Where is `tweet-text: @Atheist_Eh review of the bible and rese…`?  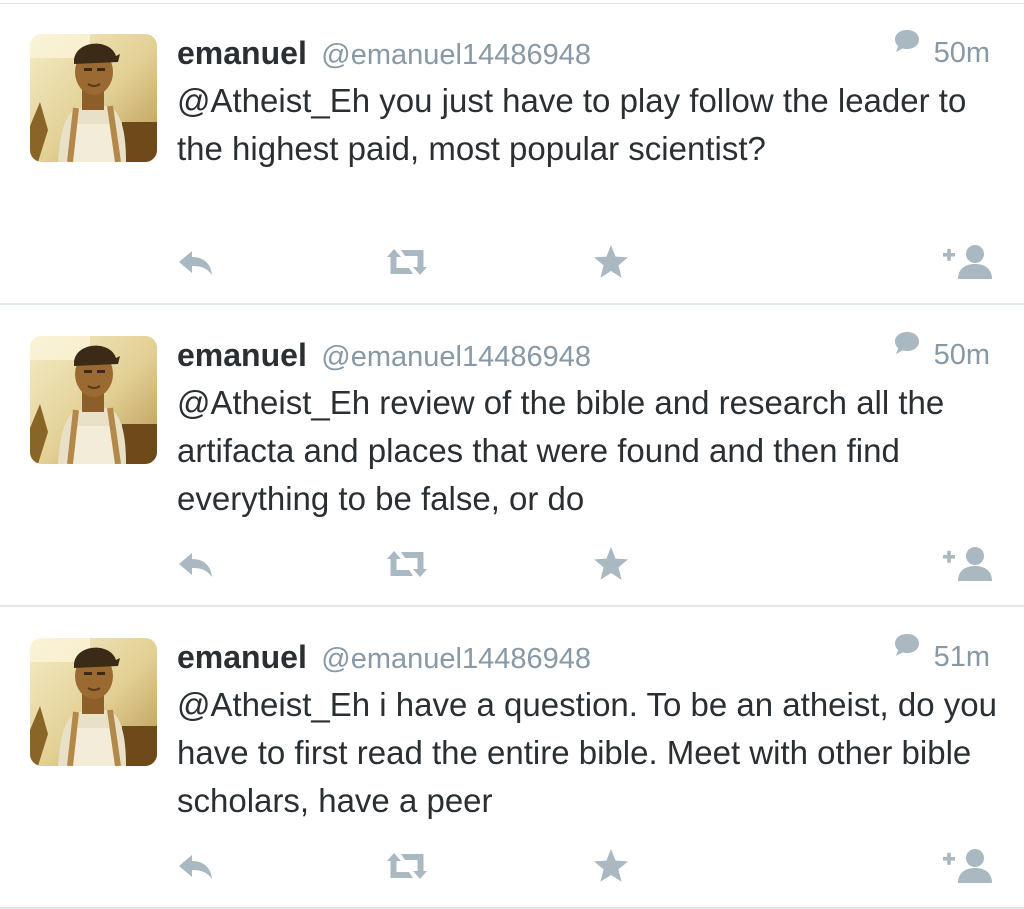 tweet-text: @Atheist_Eh review of the bible and rese… is located at coordinates (561, 450).